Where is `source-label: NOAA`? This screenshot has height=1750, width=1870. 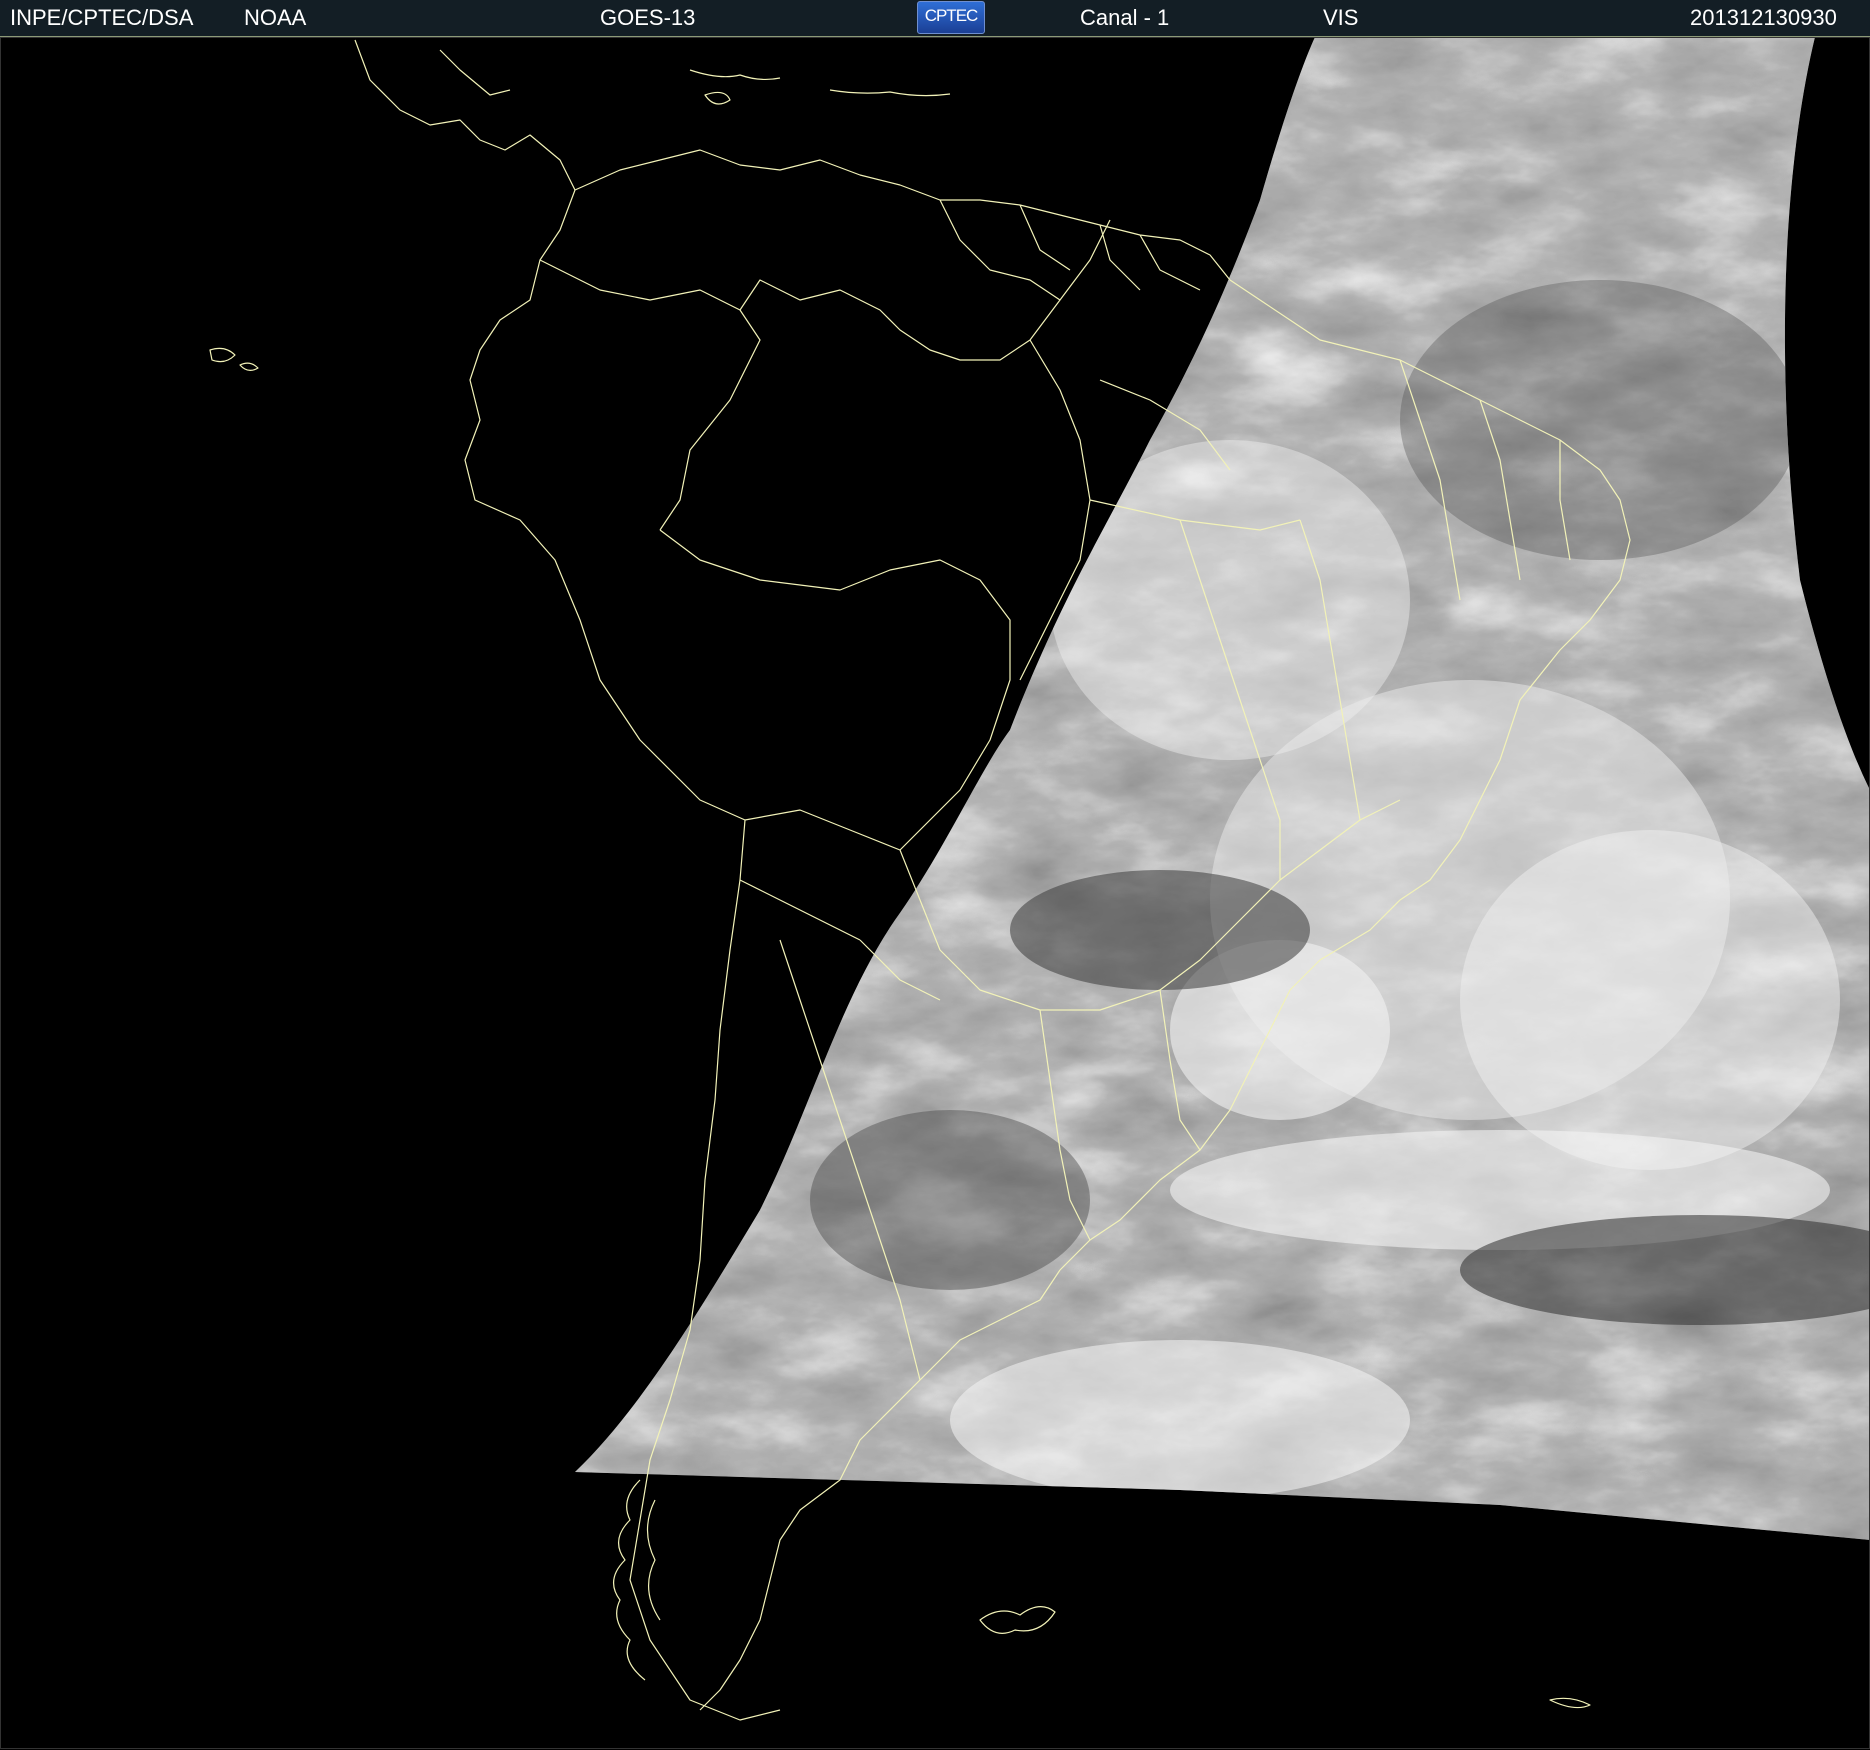
source-label: NOAA is located at coordinates (275, 17).